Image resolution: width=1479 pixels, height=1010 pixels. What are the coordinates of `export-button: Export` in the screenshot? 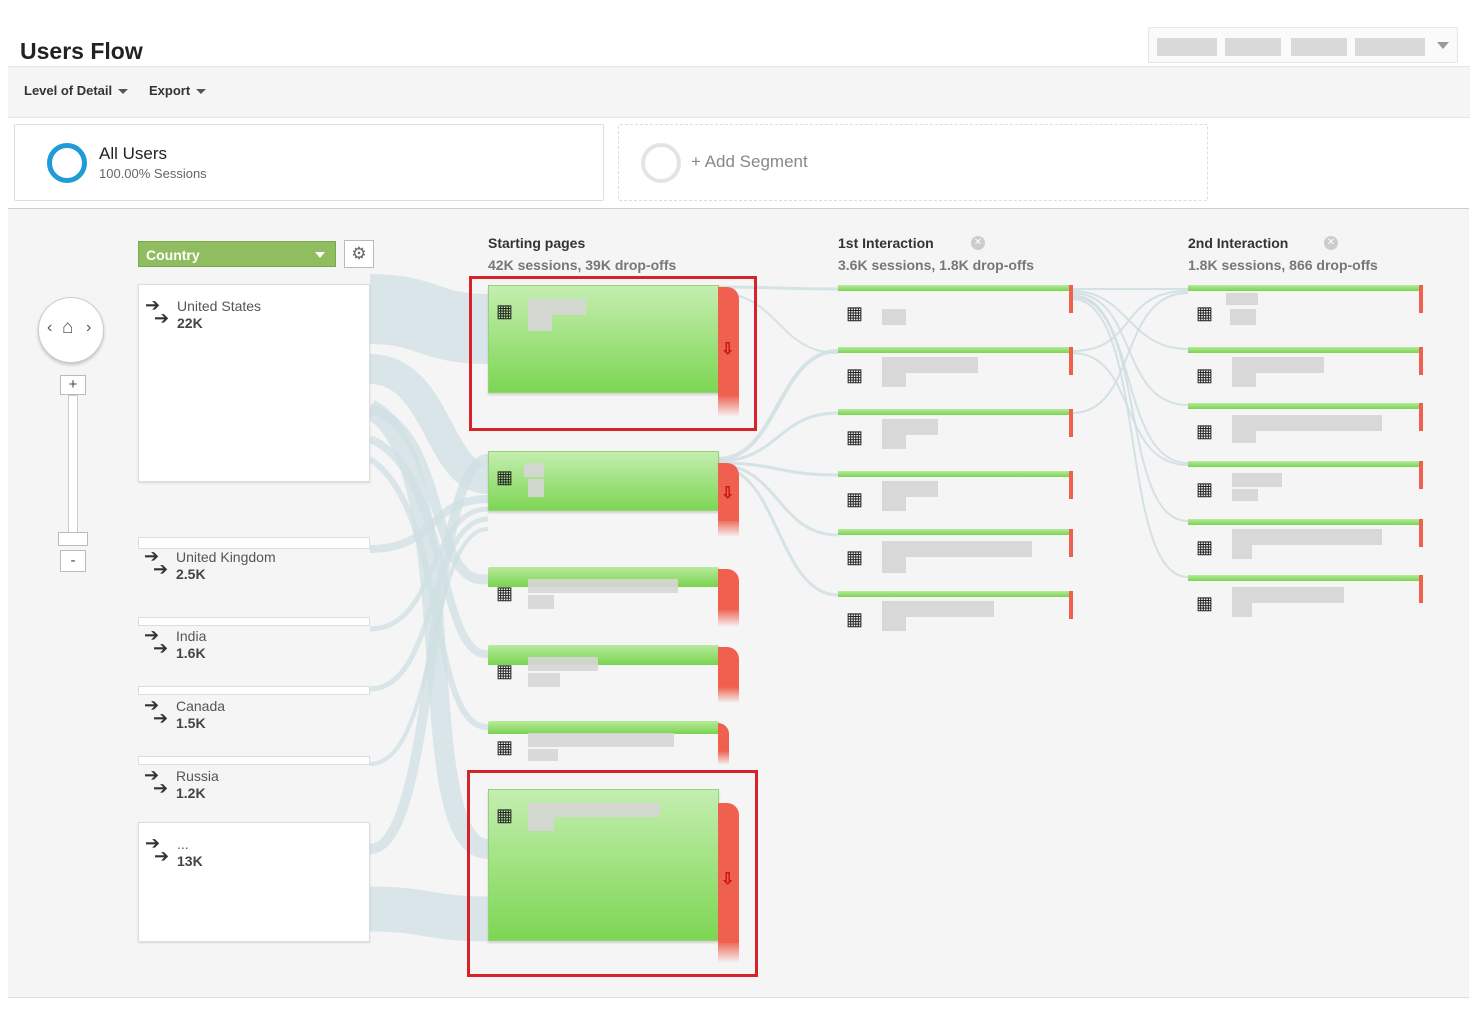 It's located at (178, 90).